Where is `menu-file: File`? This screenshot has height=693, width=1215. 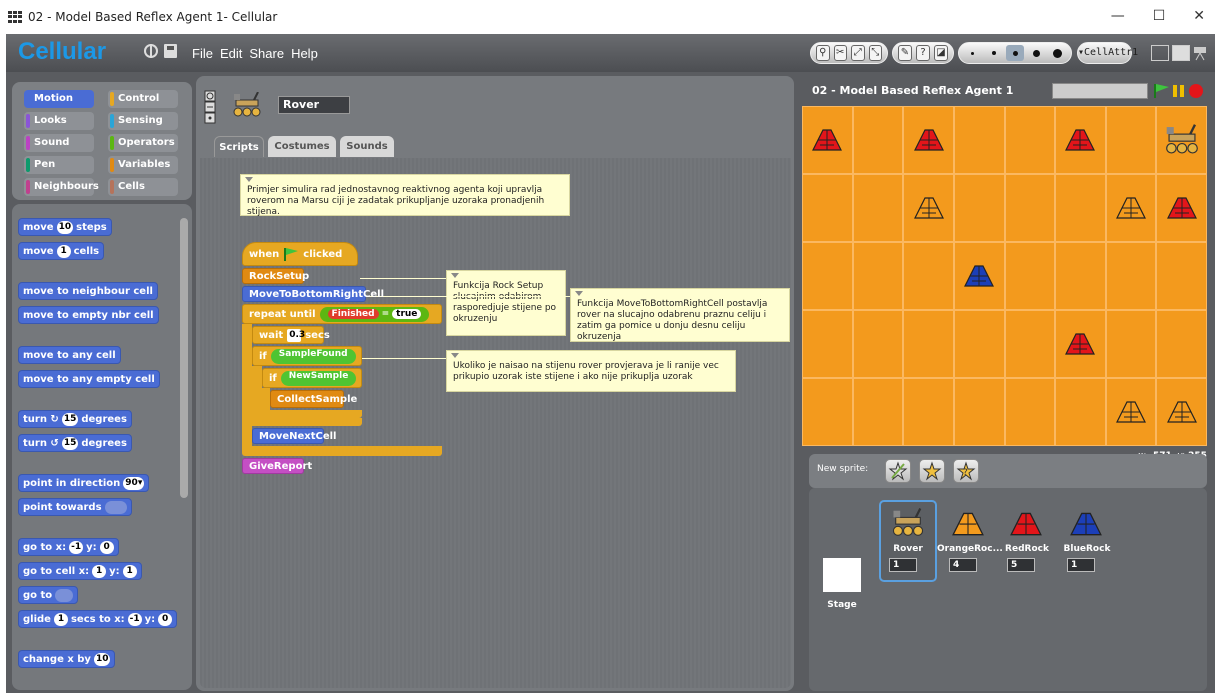 menu-file: File is located at coordinates (202, 53).